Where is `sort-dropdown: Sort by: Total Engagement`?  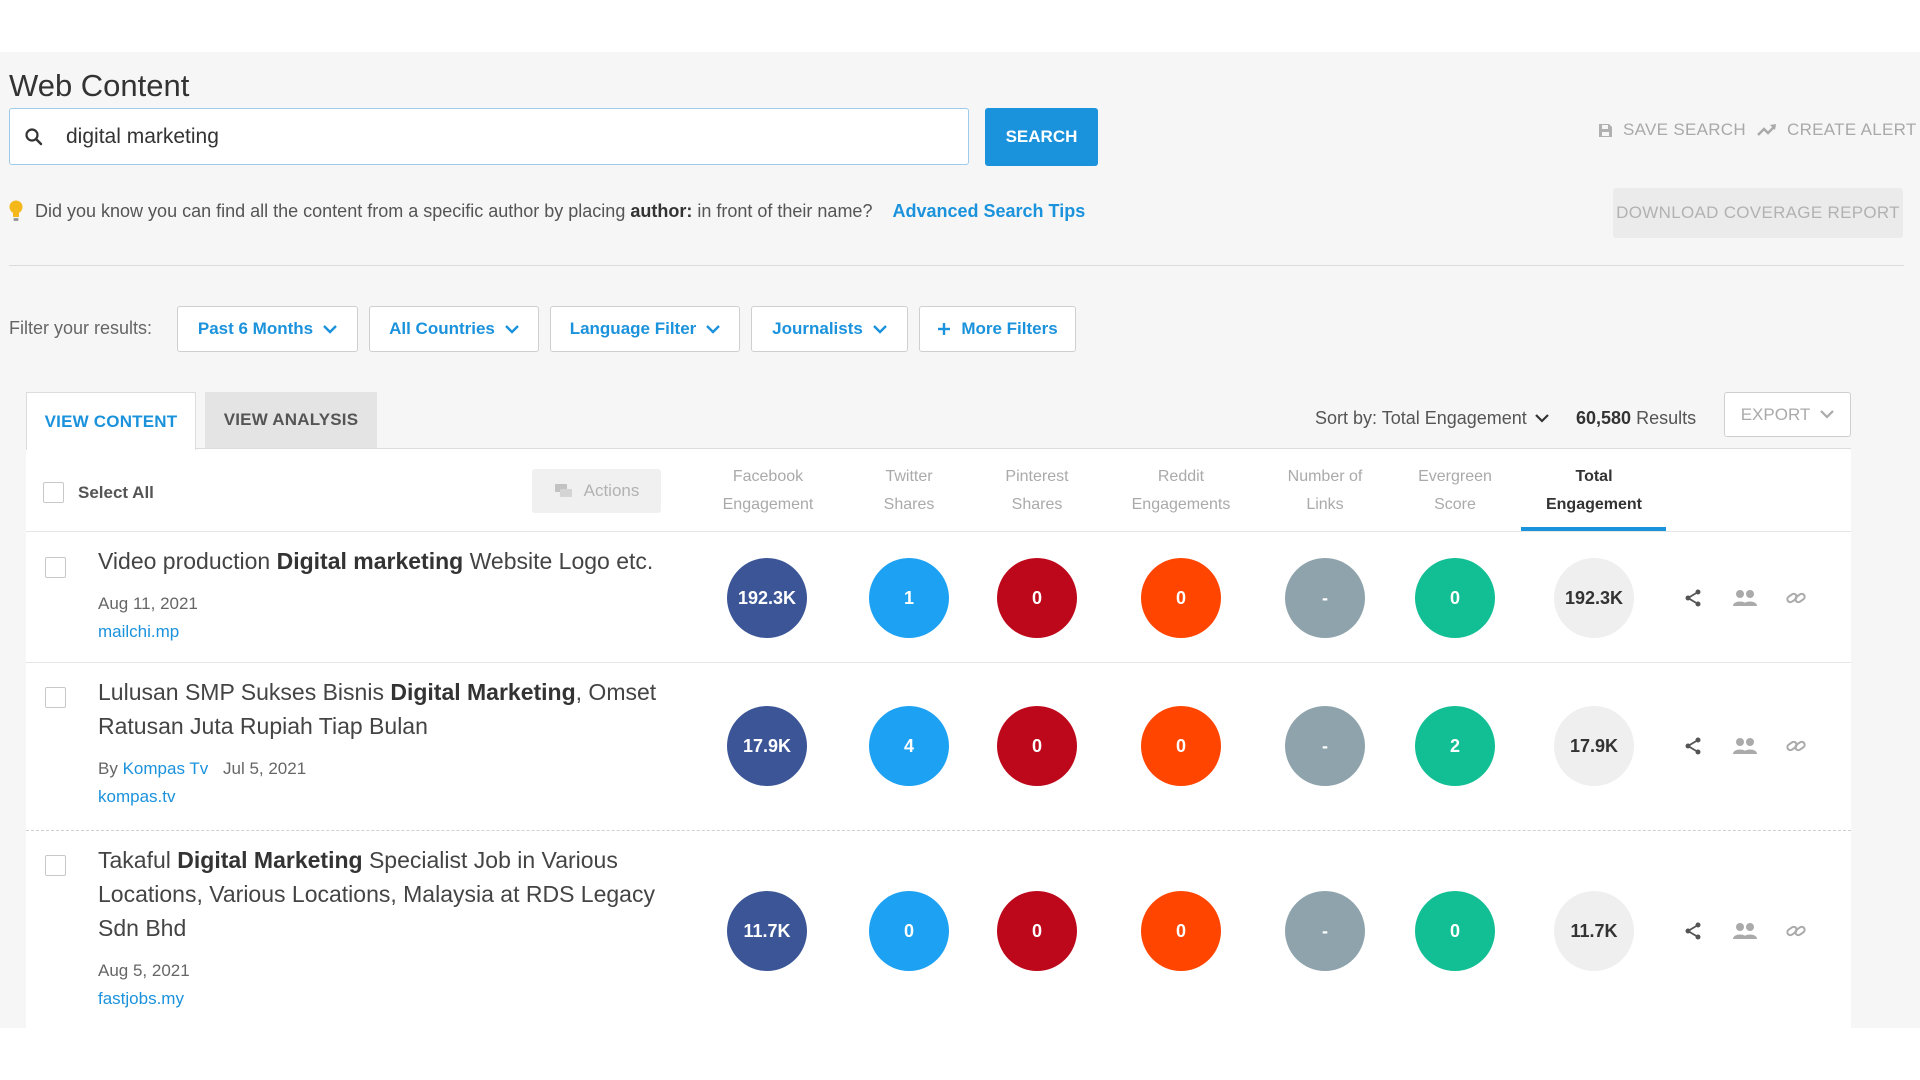 sort-dropdown: Sort by: Total Engagement is located at coordinates (1432, 418).